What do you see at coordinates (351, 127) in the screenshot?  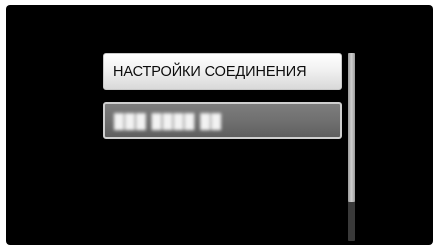 I see `scrollbar-thumb` at bounding box center [351, 127].